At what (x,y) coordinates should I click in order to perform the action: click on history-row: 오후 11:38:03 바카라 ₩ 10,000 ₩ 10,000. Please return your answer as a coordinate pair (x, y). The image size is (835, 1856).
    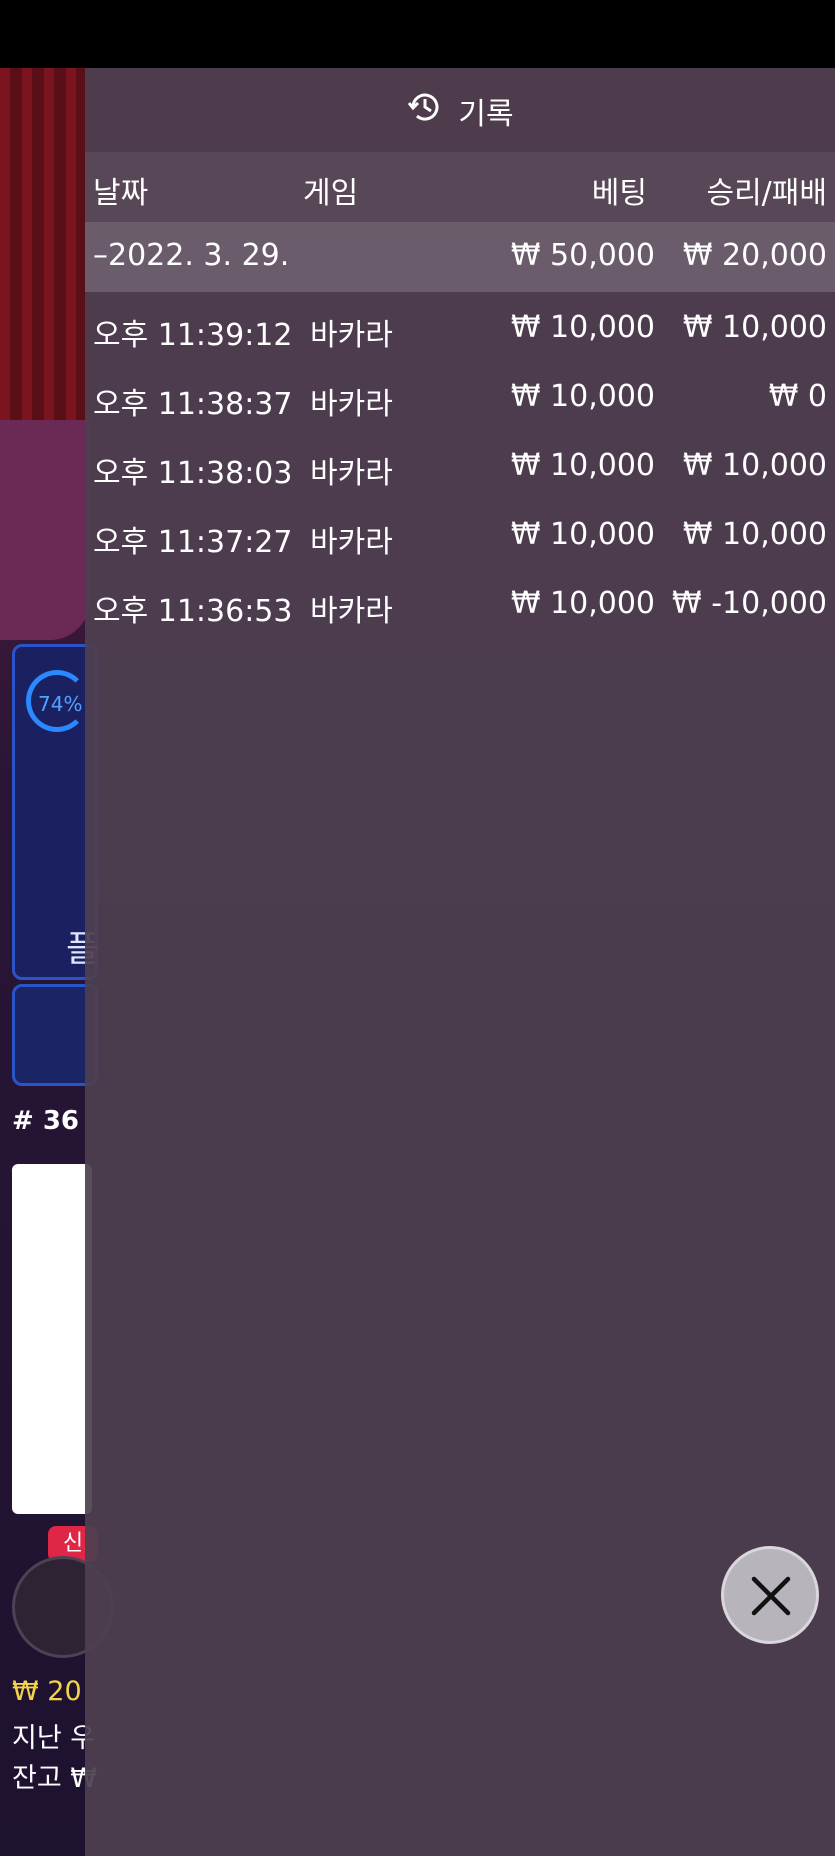
    Looking at the image, I should click on (460, 466).